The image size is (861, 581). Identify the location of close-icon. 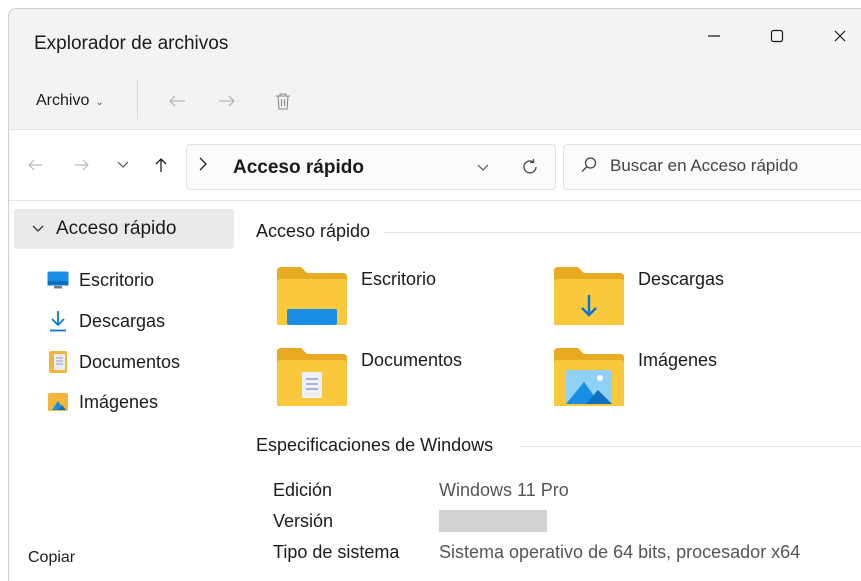
(840, 36).